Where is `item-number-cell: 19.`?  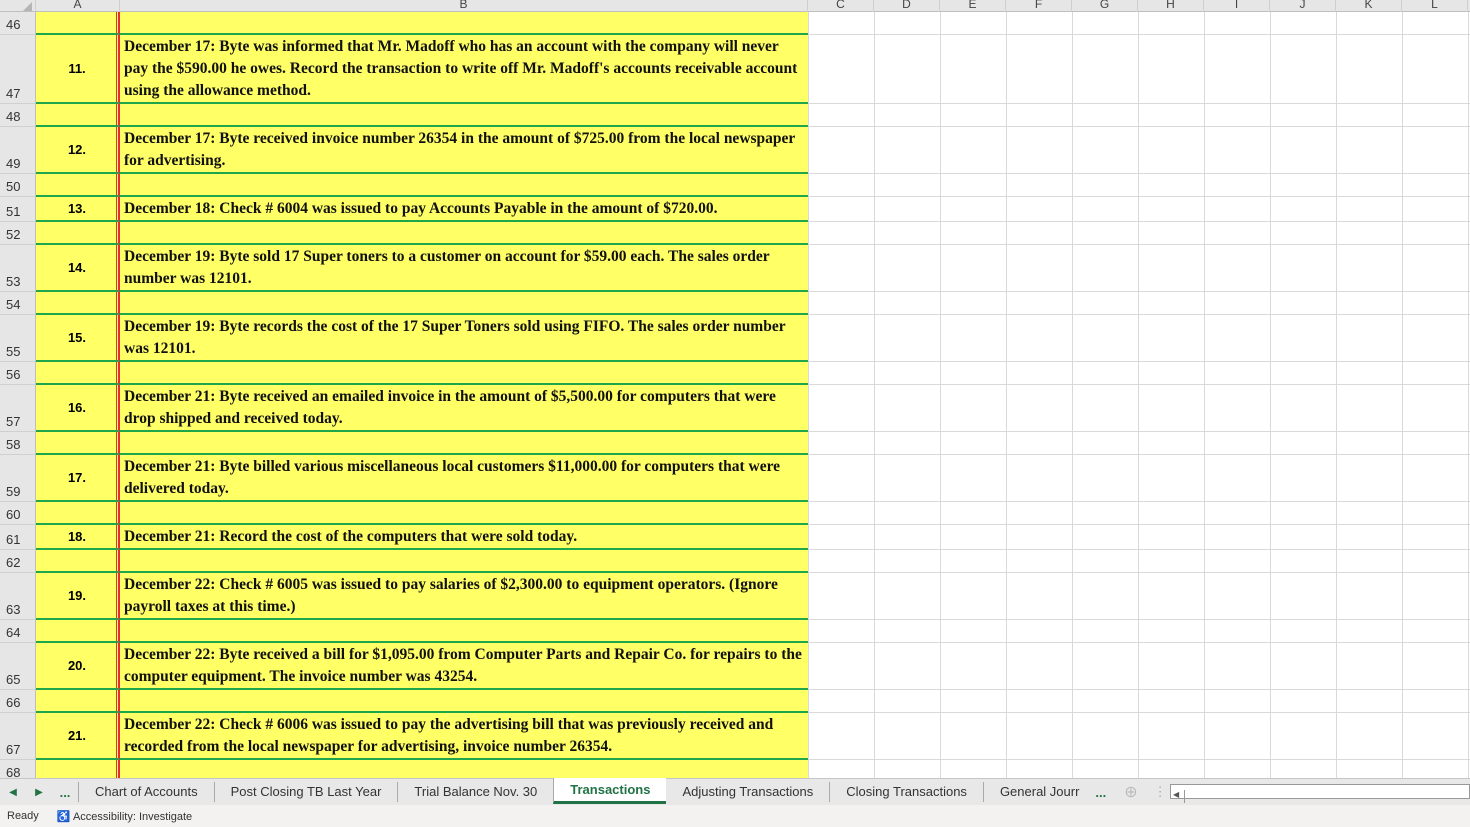 item-number-cell: 19. is located at coordinates (78, 596).